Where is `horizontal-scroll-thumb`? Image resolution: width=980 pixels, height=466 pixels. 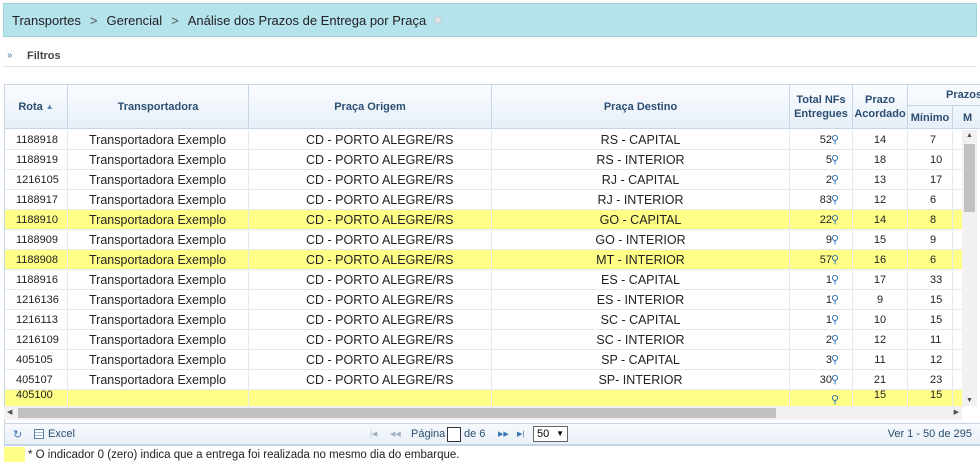
horizontal-scroll-thumb is located at coordinates (397, 413).